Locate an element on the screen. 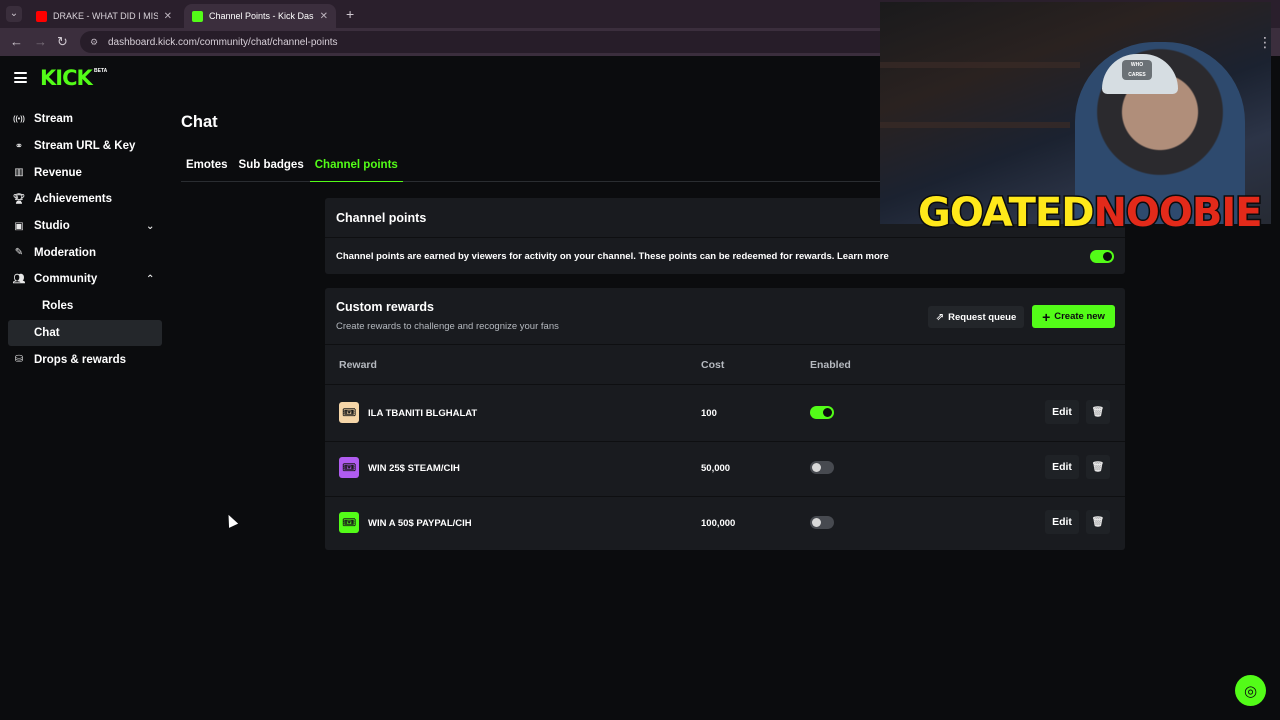 The width and height of the screenshot is (1280, 720). table-row: 🎟︎ ILA TBANITI BLGHALAT 100 Edit 🗑︎ is located at coordinates (725, 413).